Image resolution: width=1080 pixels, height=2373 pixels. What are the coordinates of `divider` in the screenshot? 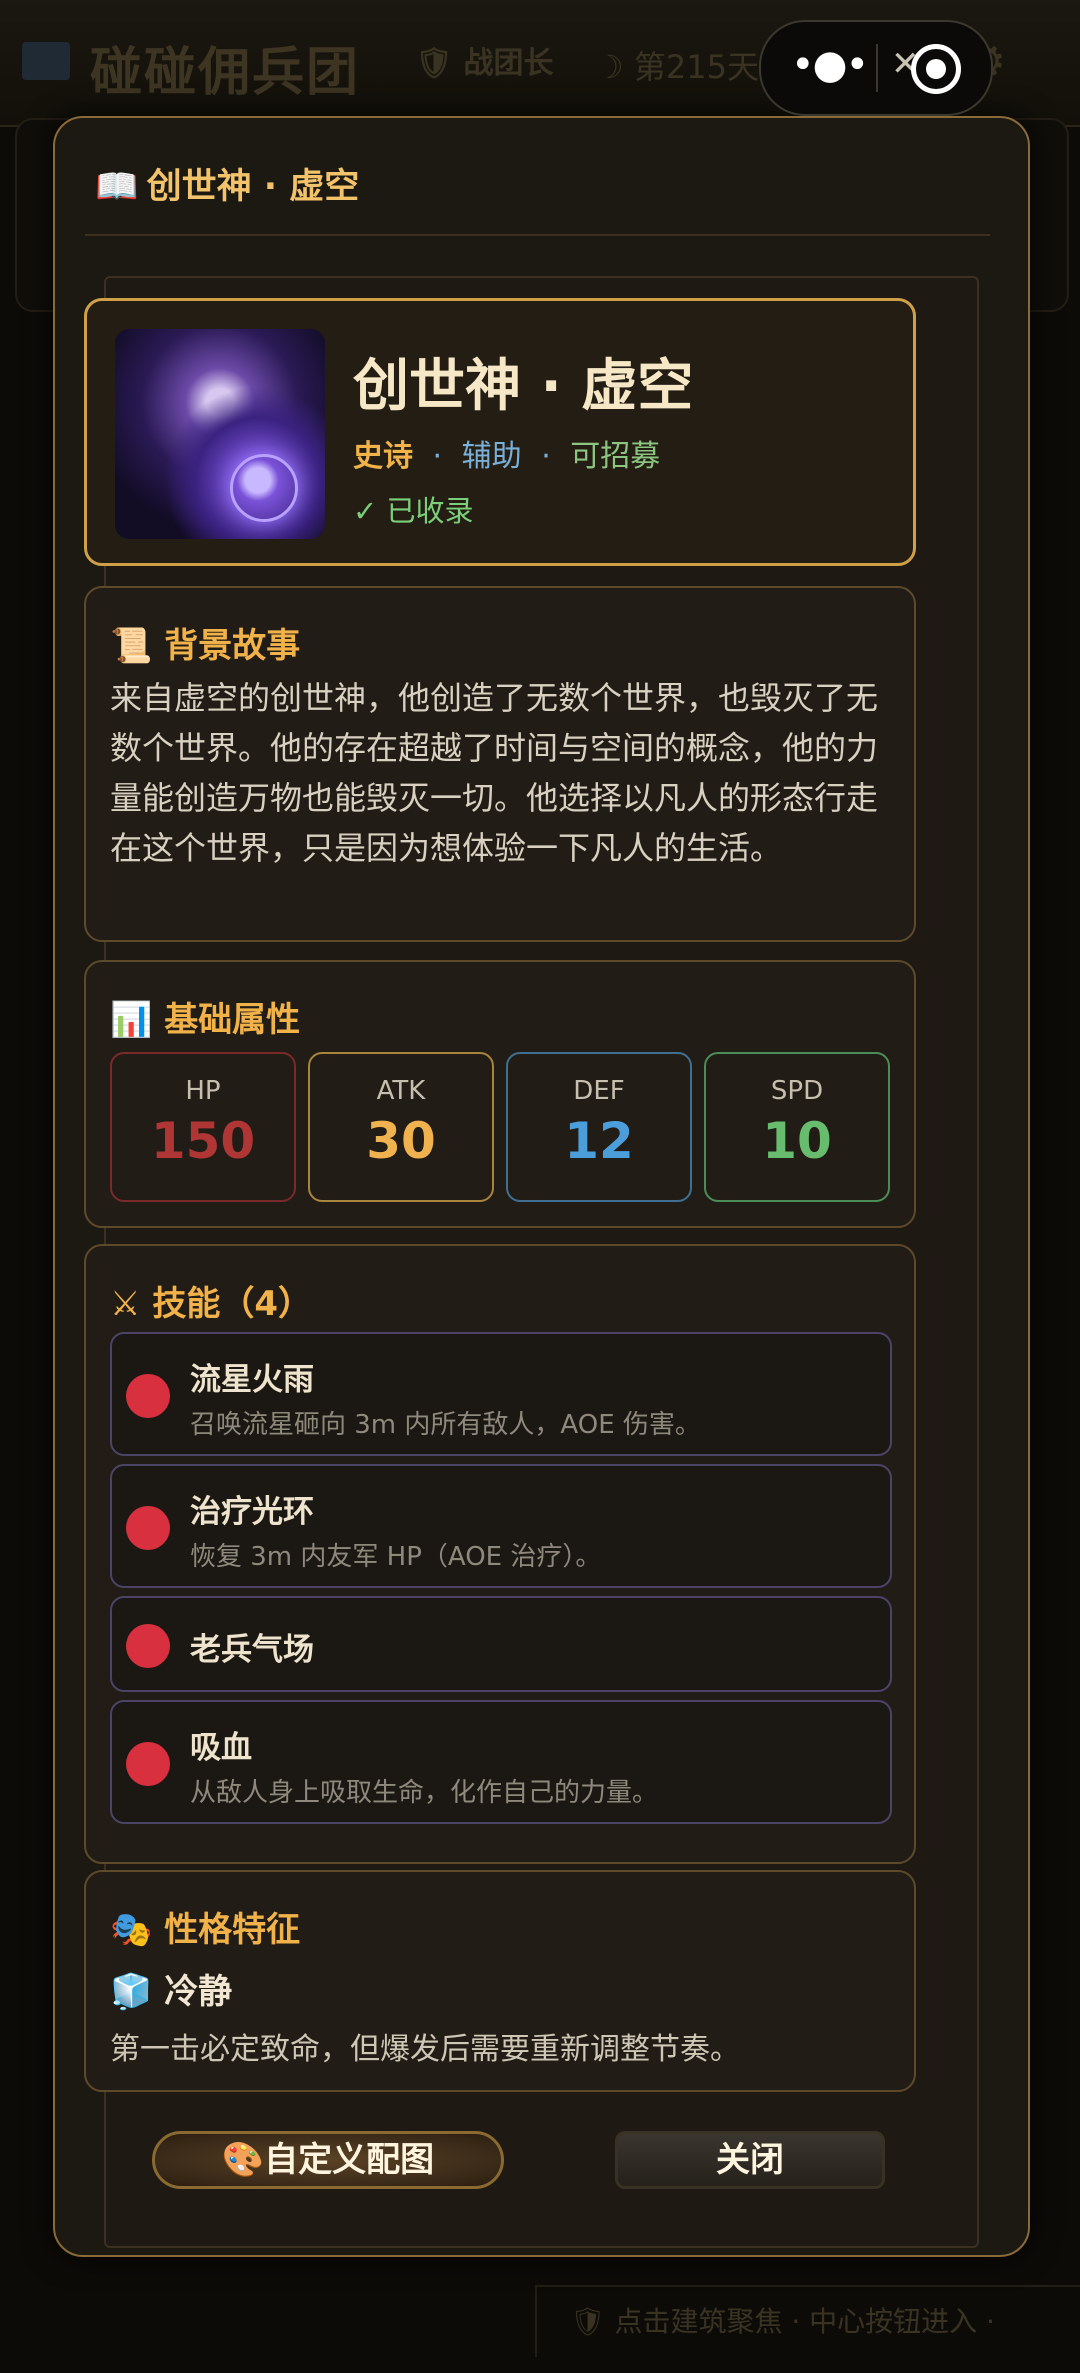 It's located at (537, 235).